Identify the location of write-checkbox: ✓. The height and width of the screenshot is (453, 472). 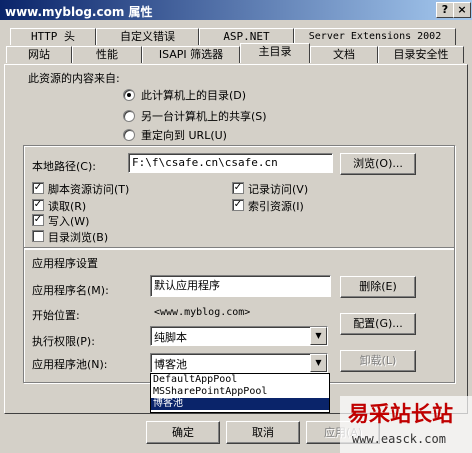
(38, 220).